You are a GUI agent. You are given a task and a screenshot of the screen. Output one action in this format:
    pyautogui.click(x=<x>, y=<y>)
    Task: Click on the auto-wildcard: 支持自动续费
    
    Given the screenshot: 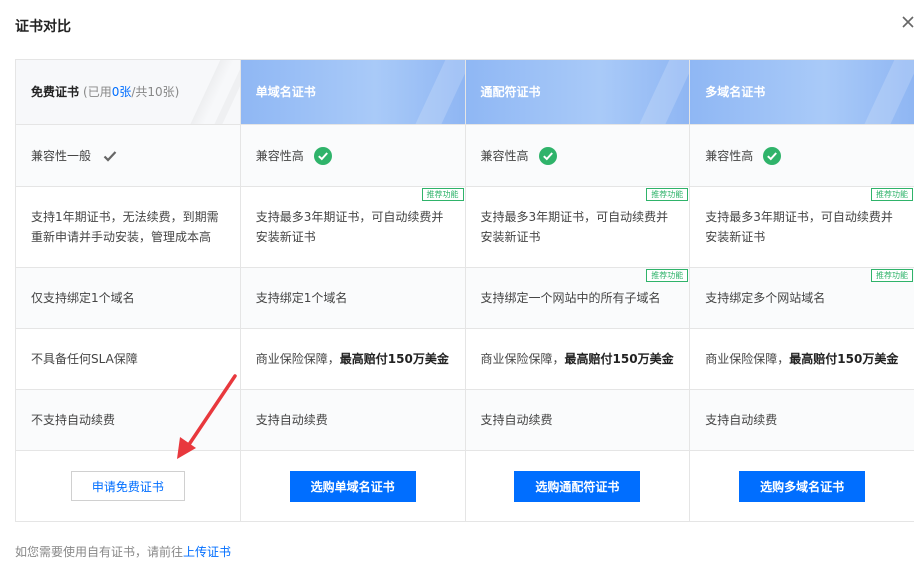 What is the action you would take?
    pyautogui.click(x=578, y=420)
    